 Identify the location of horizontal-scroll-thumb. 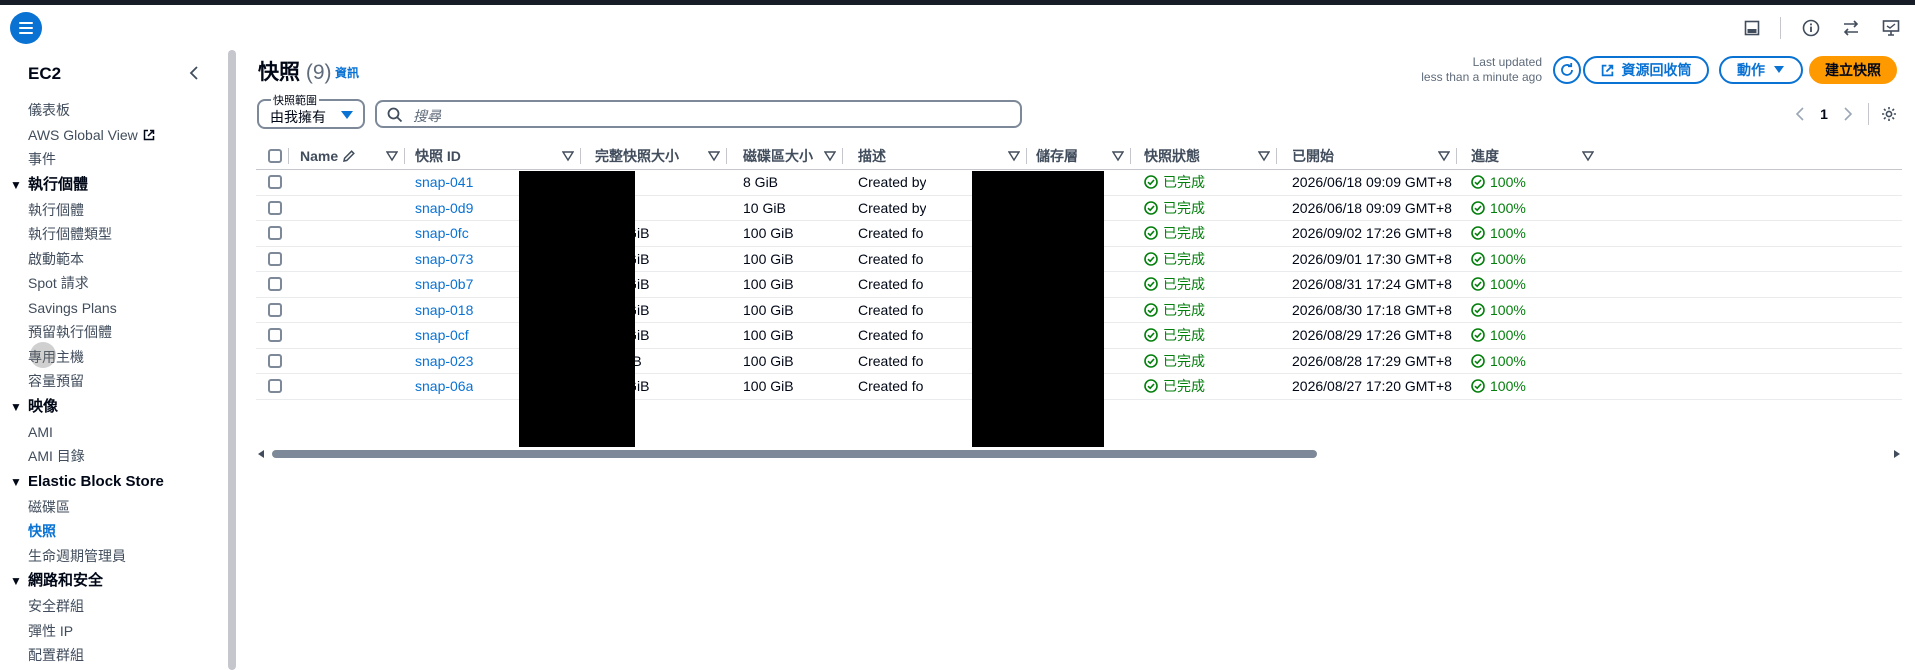
(794, 454).